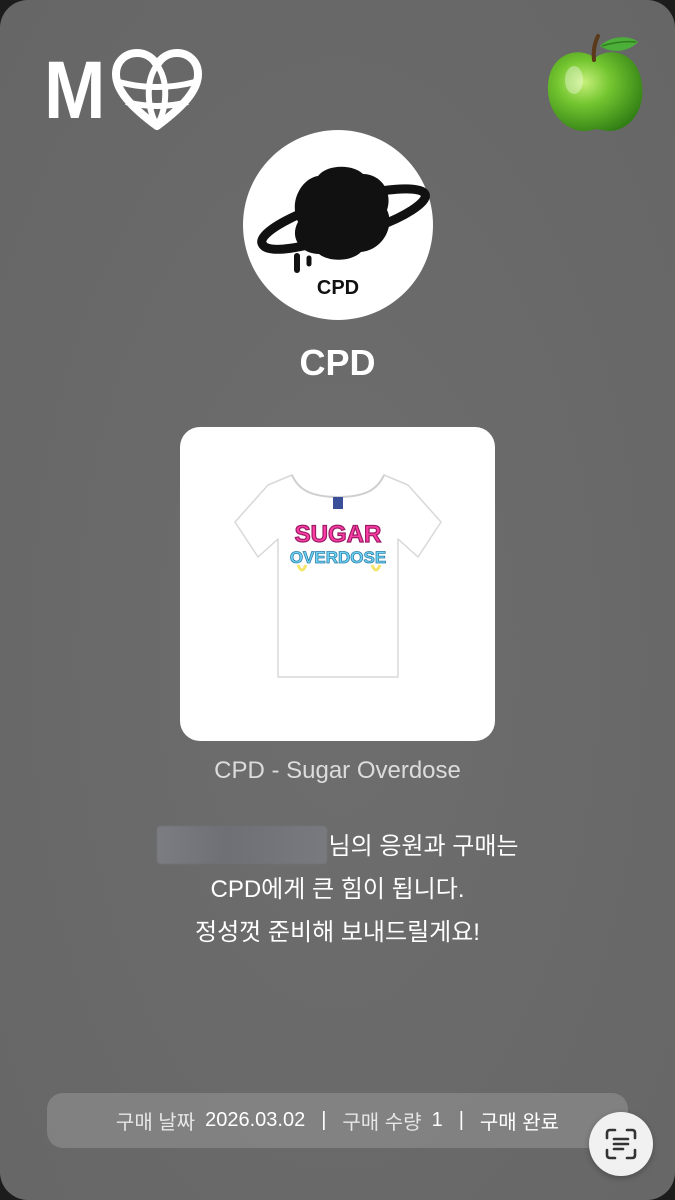 The width and height of the screenshot is (675, 1200). What do you see at coordinates (74, 90) in the screenshot?
I see `logo-letter: M` at bounding box center [74, 90].